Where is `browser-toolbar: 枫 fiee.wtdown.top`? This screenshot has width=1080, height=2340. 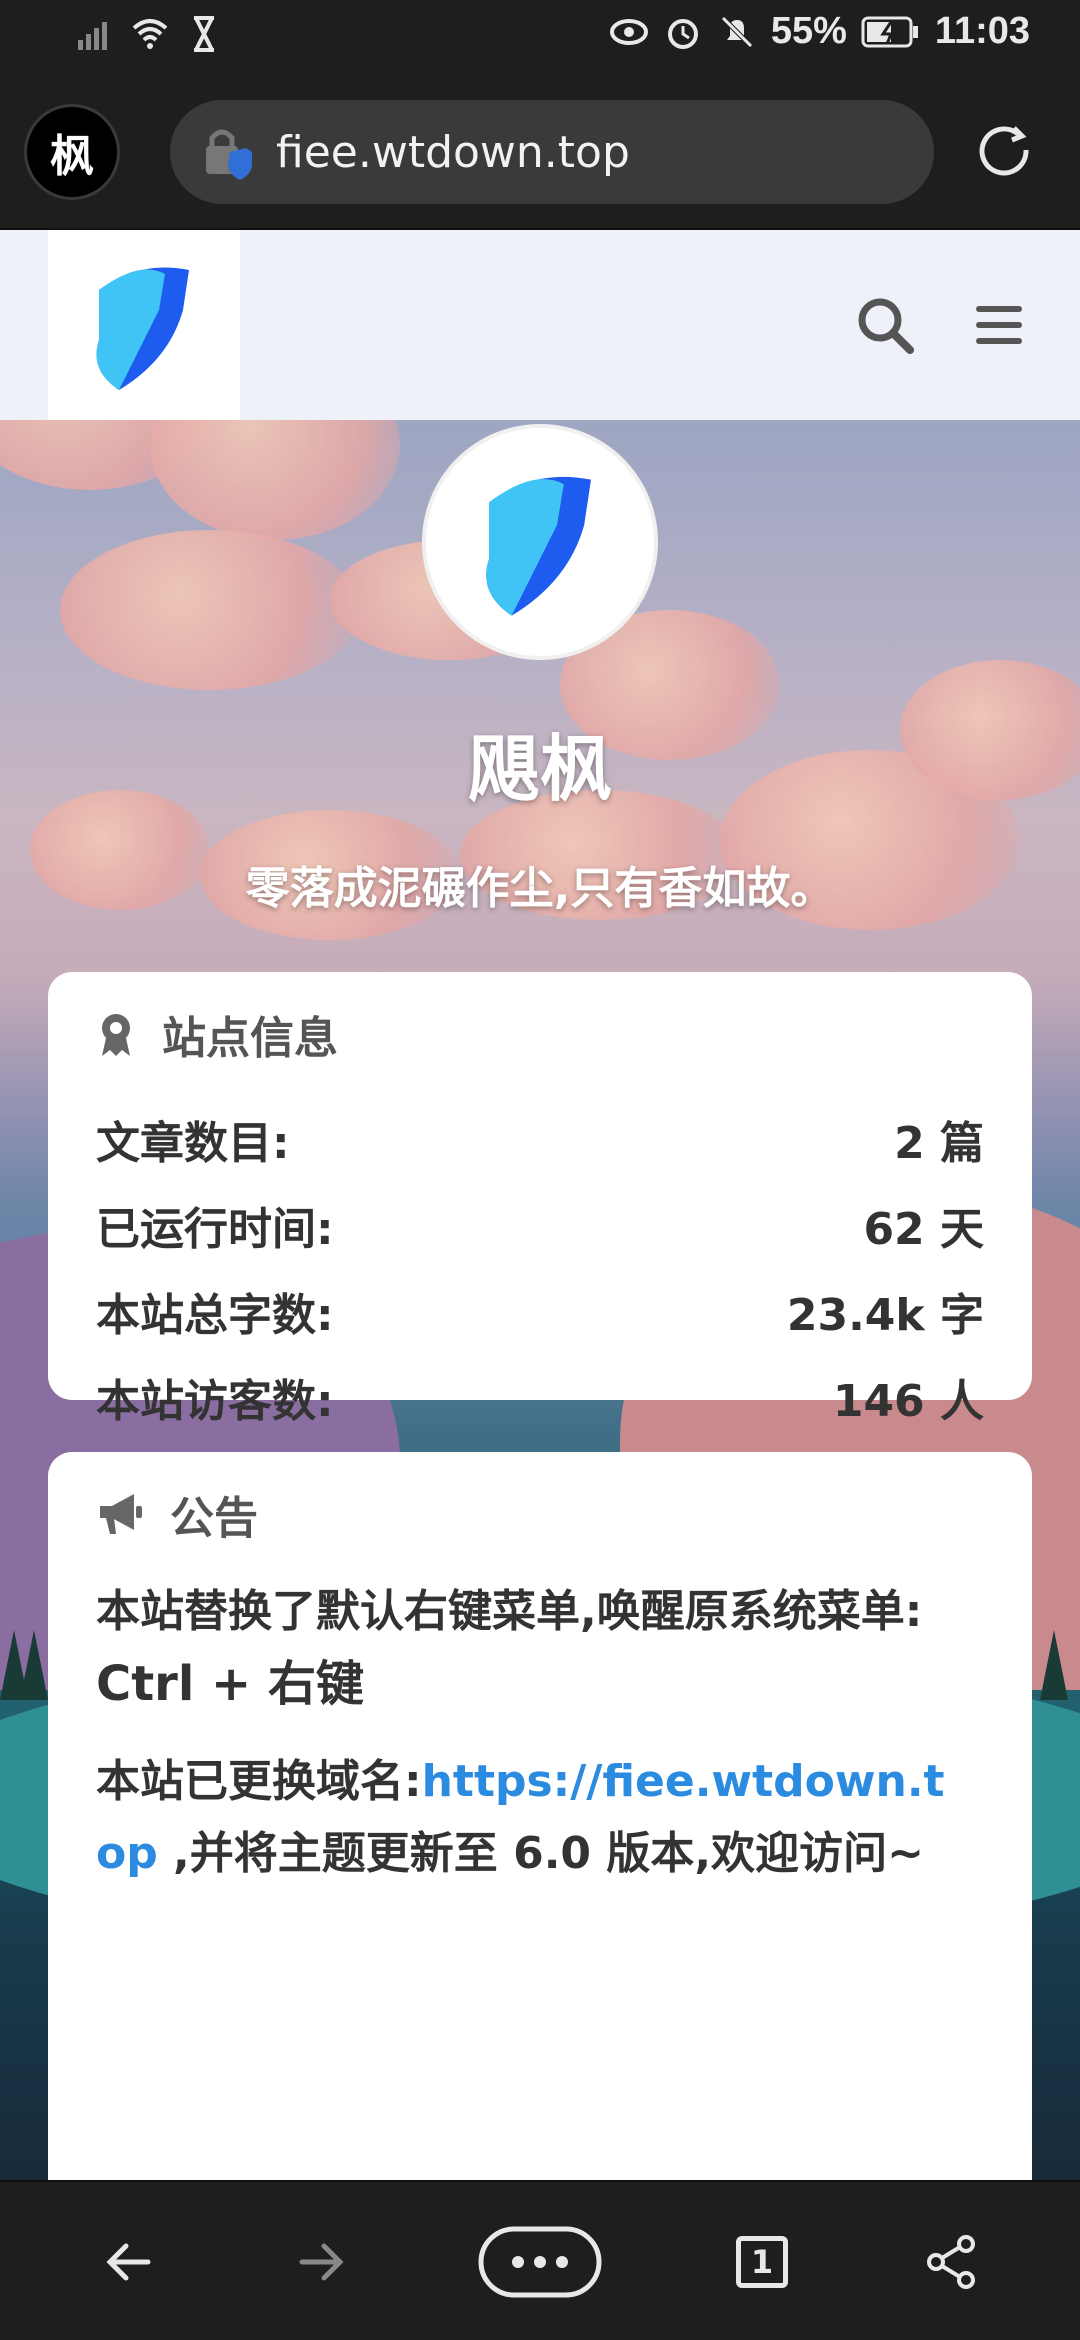
browser-toolbar: 枫 fiee.wtdown.top is located at coordinates (540, 150).